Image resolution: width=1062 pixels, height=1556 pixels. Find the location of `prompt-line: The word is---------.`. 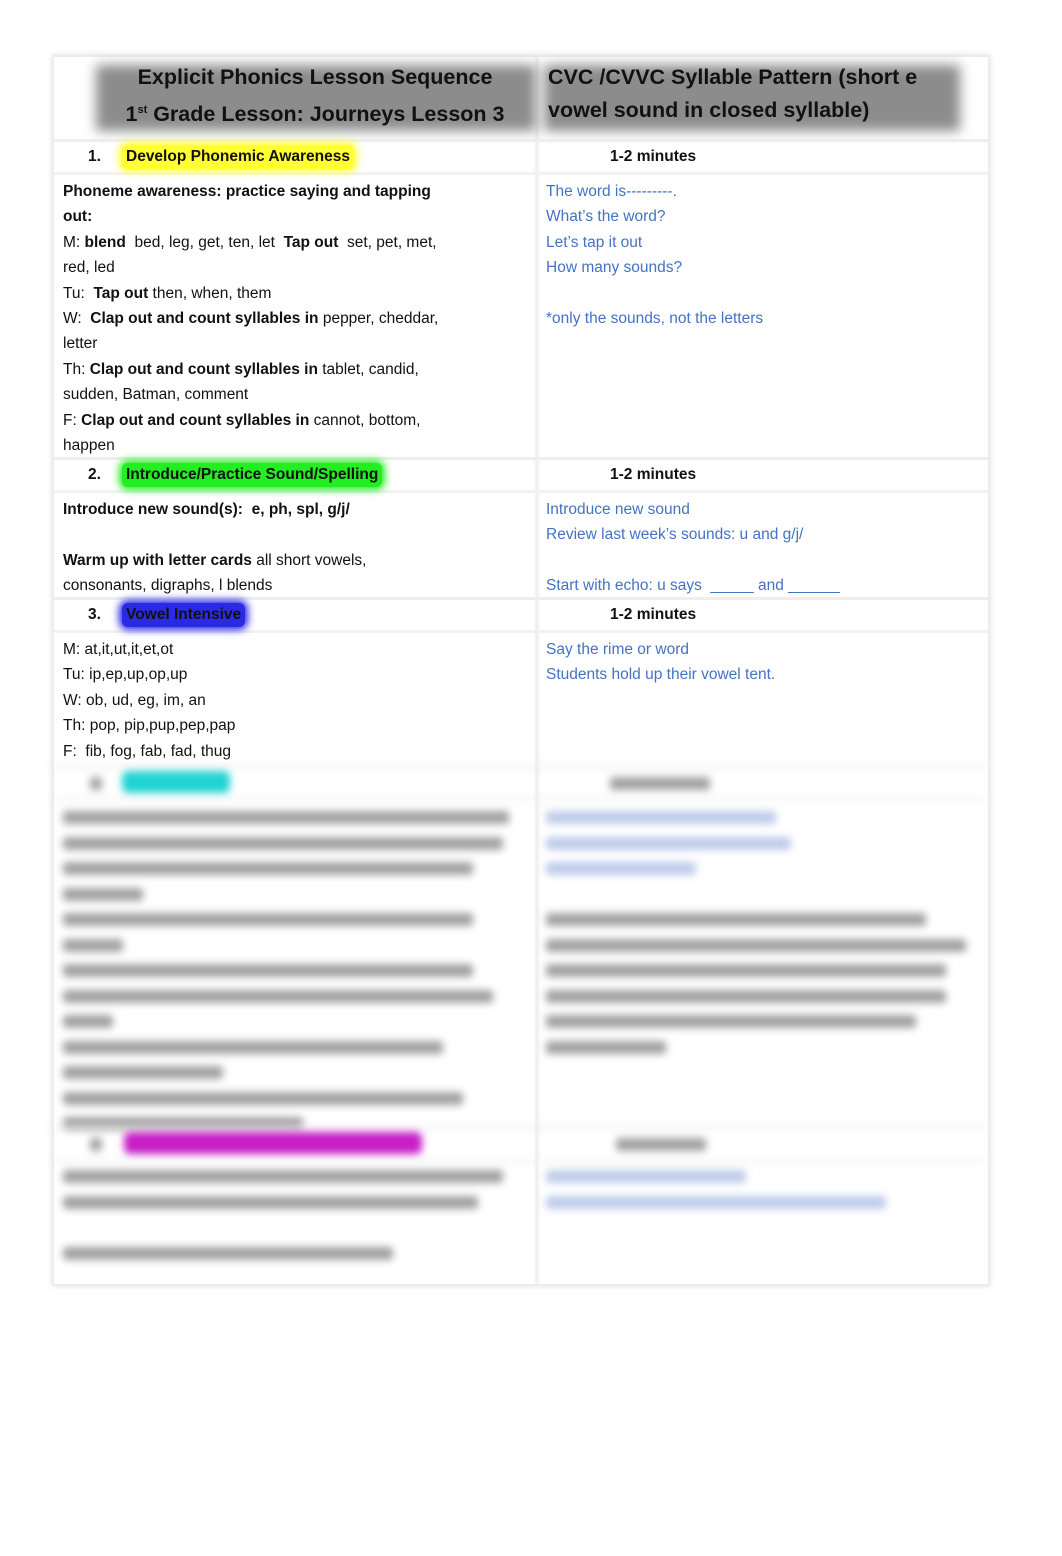

prompt-line: The word is---------. is located at coordinates (611, 191).